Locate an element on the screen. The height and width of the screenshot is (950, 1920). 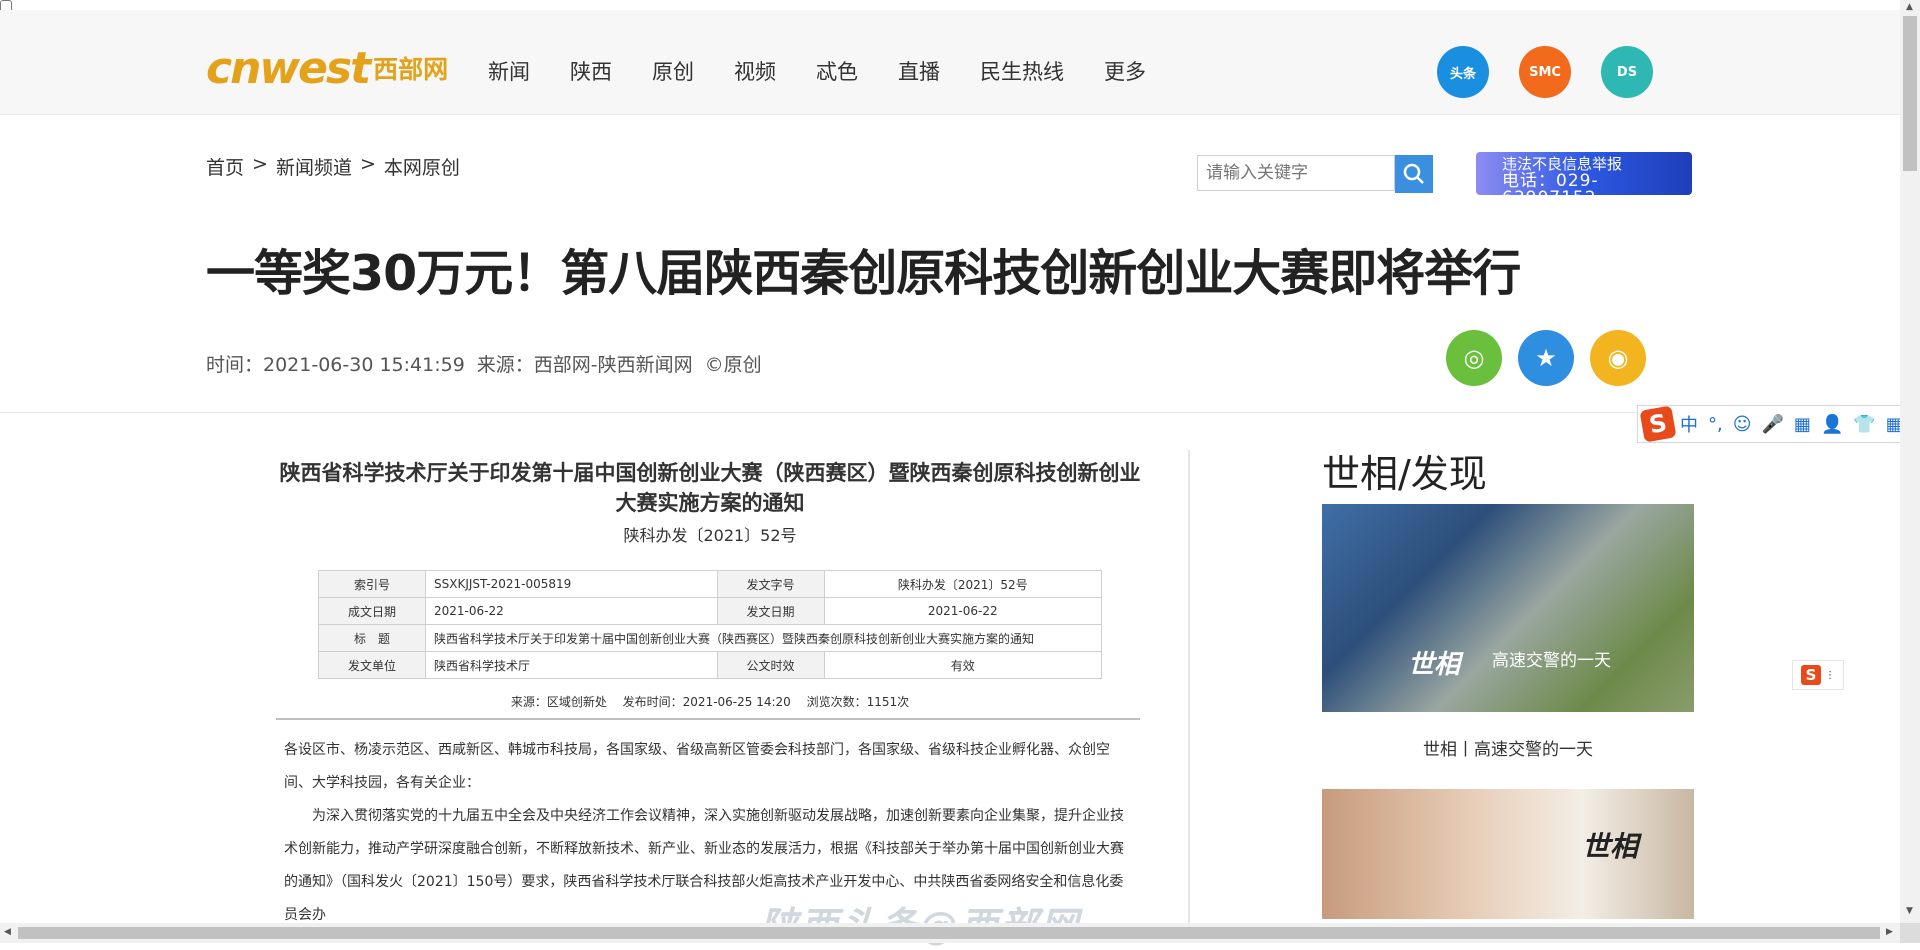
ime-punct: °, is located at coordinates (1715, 424).